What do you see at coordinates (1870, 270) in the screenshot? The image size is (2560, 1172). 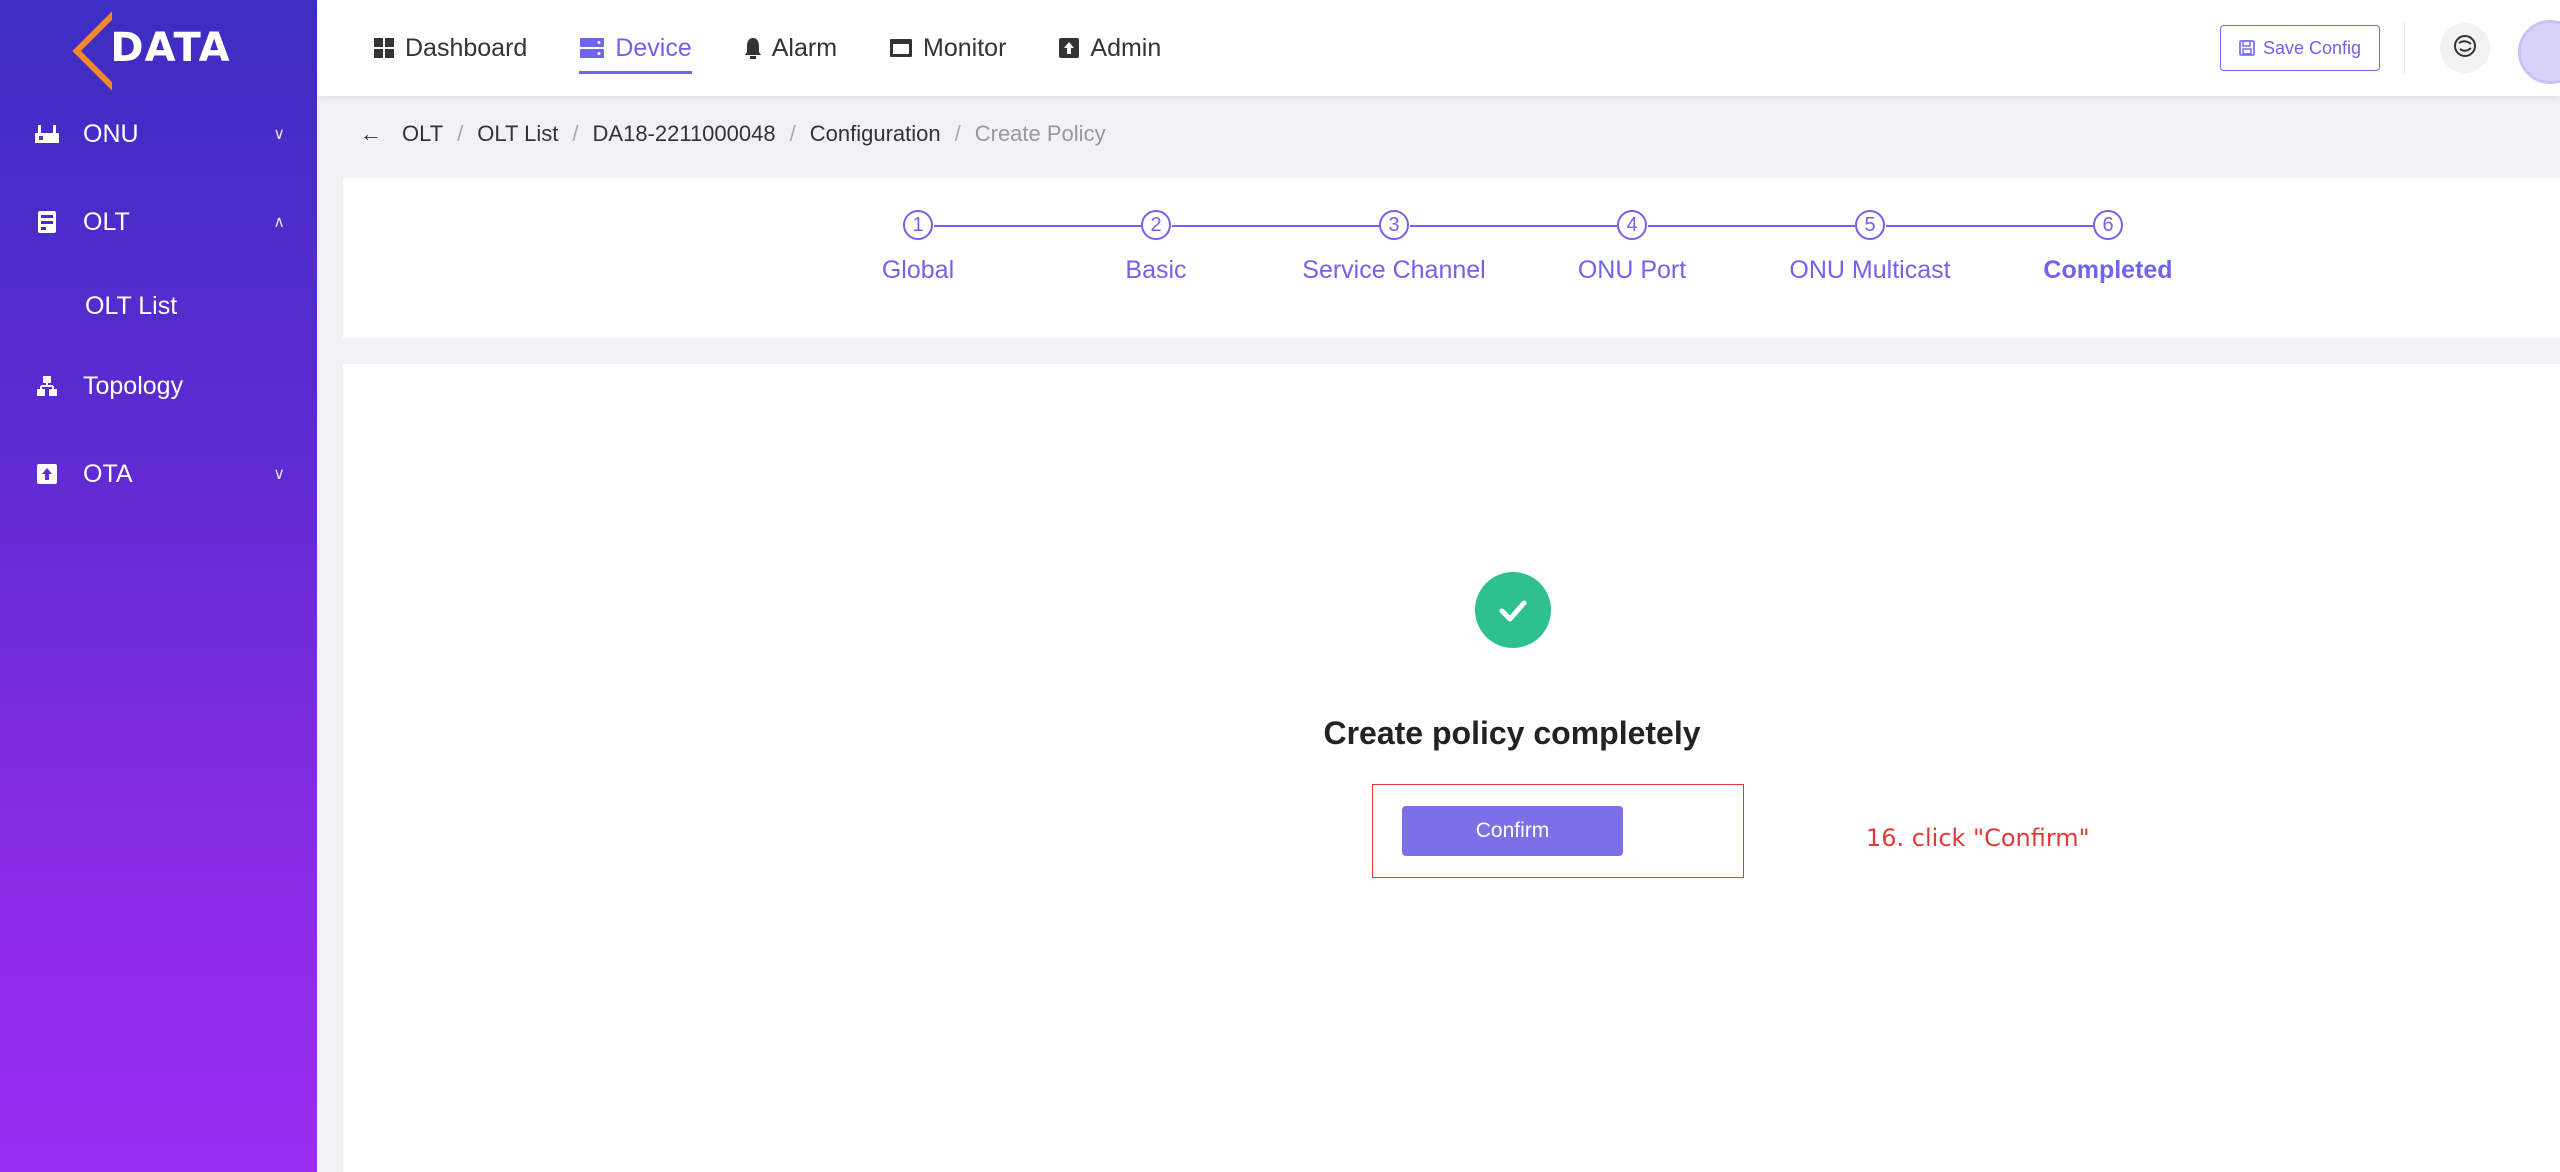 I see `step-label: ONU Multicast` at bounding box center [1870, 270].